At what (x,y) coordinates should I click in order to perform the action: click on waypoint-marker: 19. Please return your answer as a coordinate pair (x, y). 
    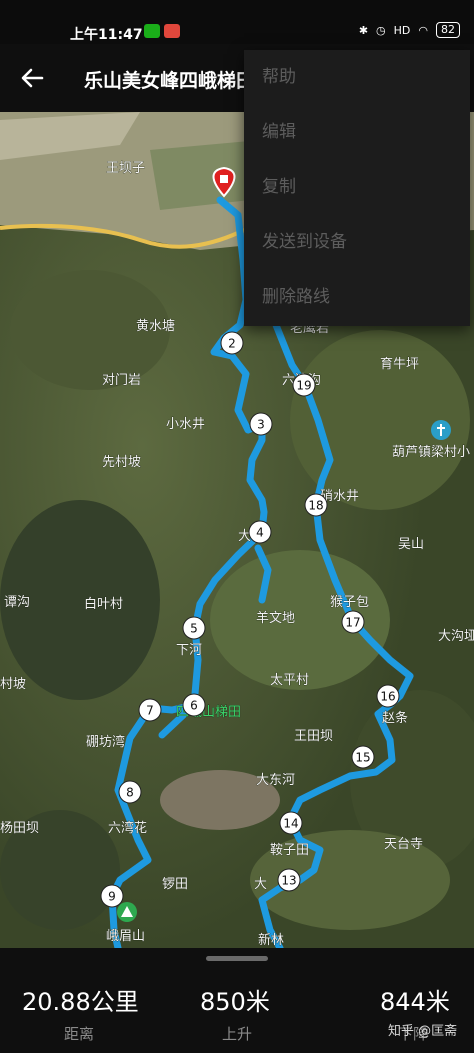
    Looking at the image, I should click on (304, 385).